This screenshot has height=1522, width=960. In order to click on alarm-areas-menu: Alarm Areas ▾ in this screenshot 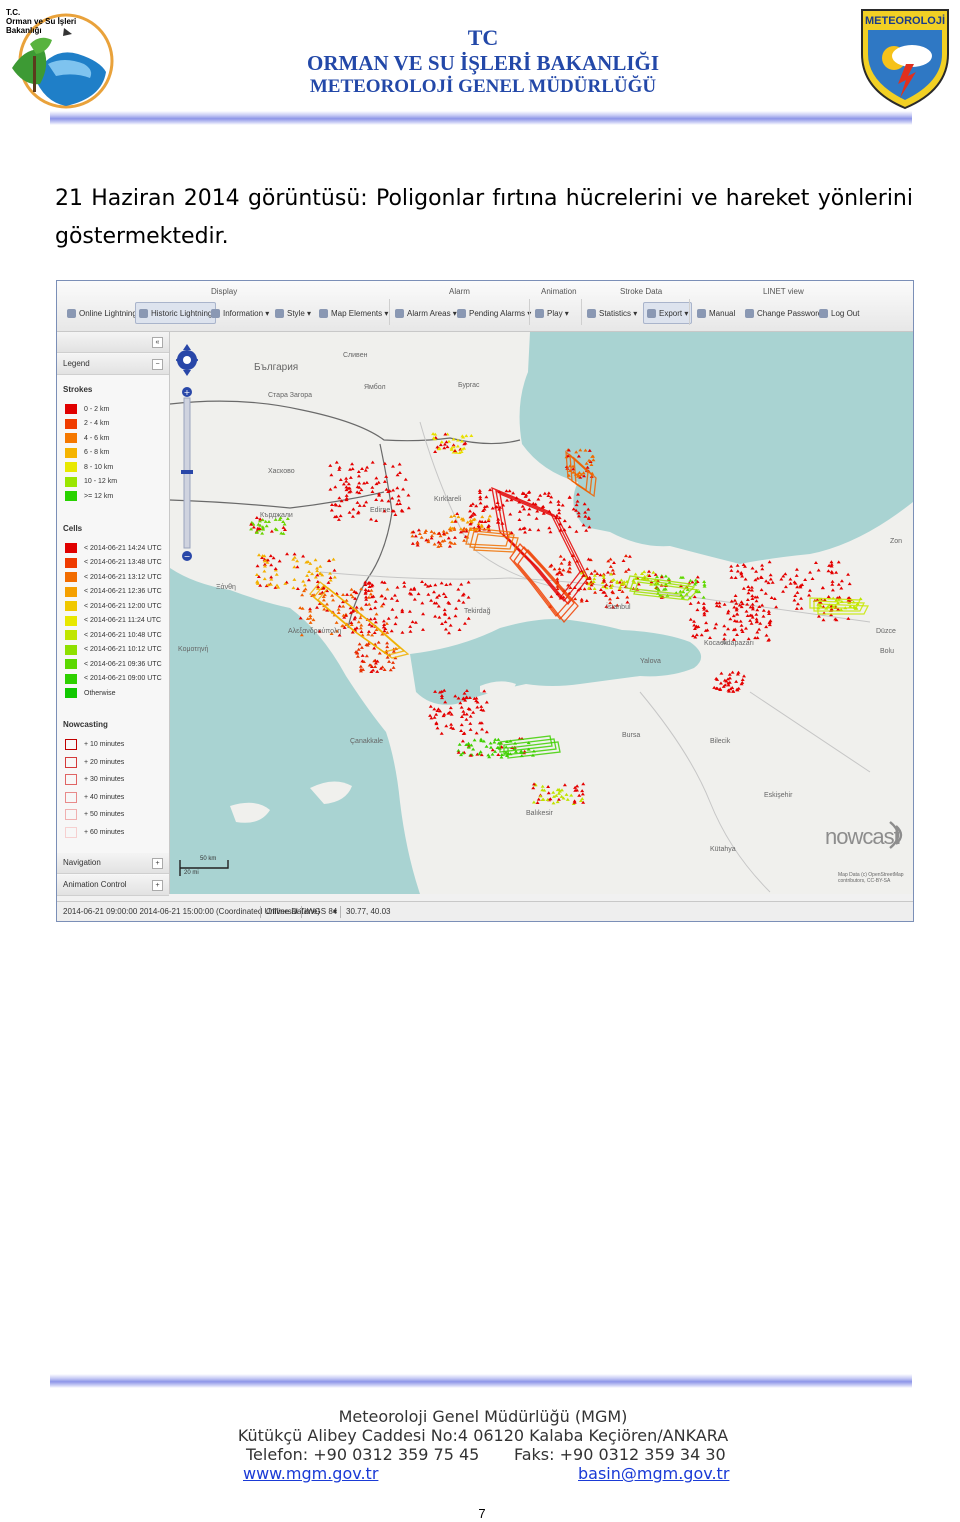, I will do `click(426, 313)`.